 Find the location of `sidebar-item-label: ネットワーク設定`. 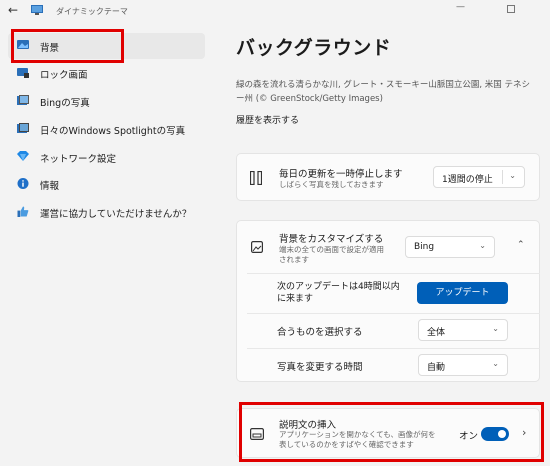

sidebar-item-label: ネットワーク設定 is located at coordinates (78, 159).